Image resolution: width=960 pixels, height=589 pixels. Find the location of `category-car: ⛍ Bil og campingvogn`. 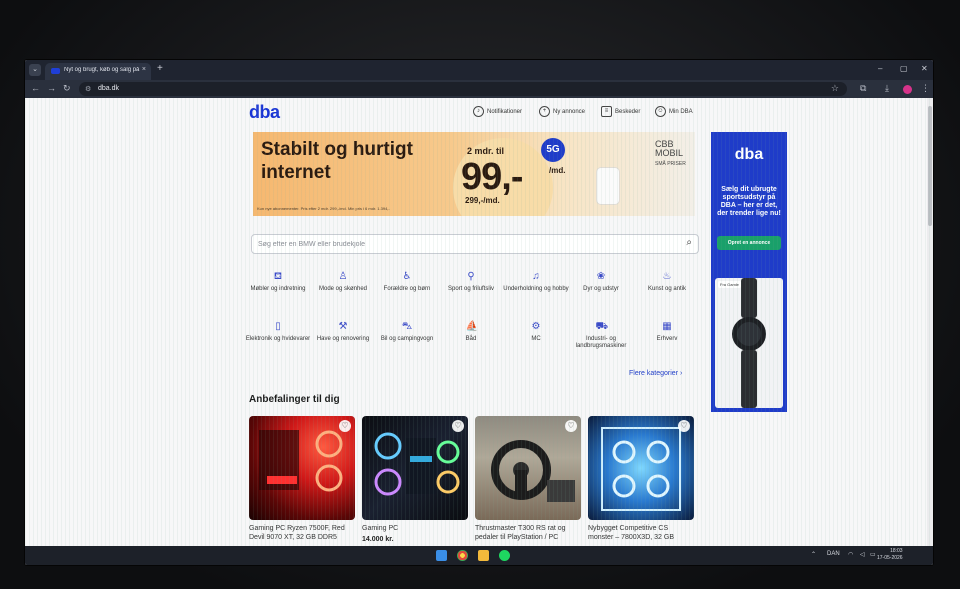

category-car: ⛍ Bil og campingvogn is located at coordinates (407, 332).